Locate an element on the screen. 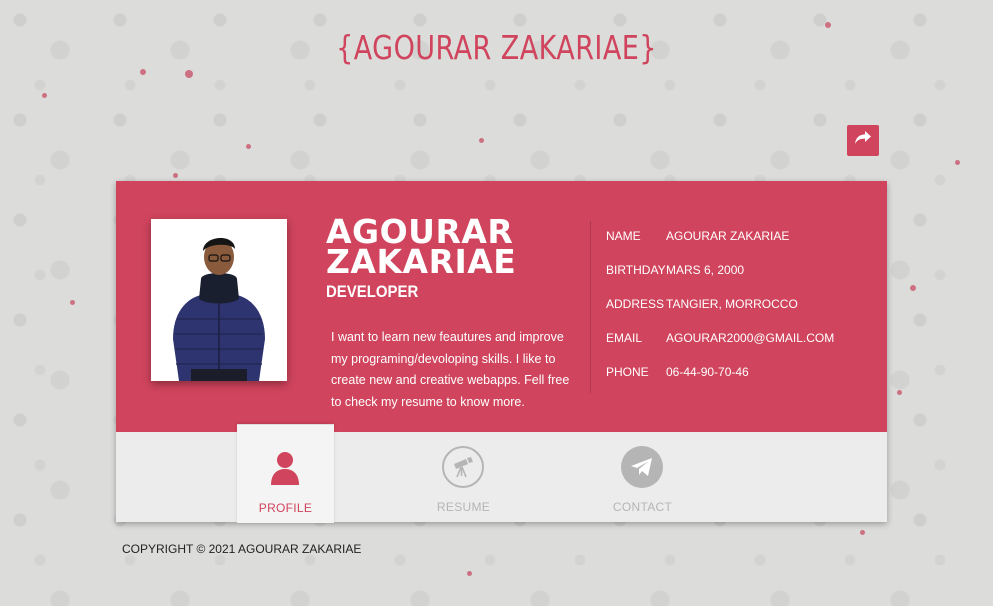  info-label: NAME is located at coordinates (623, 236).